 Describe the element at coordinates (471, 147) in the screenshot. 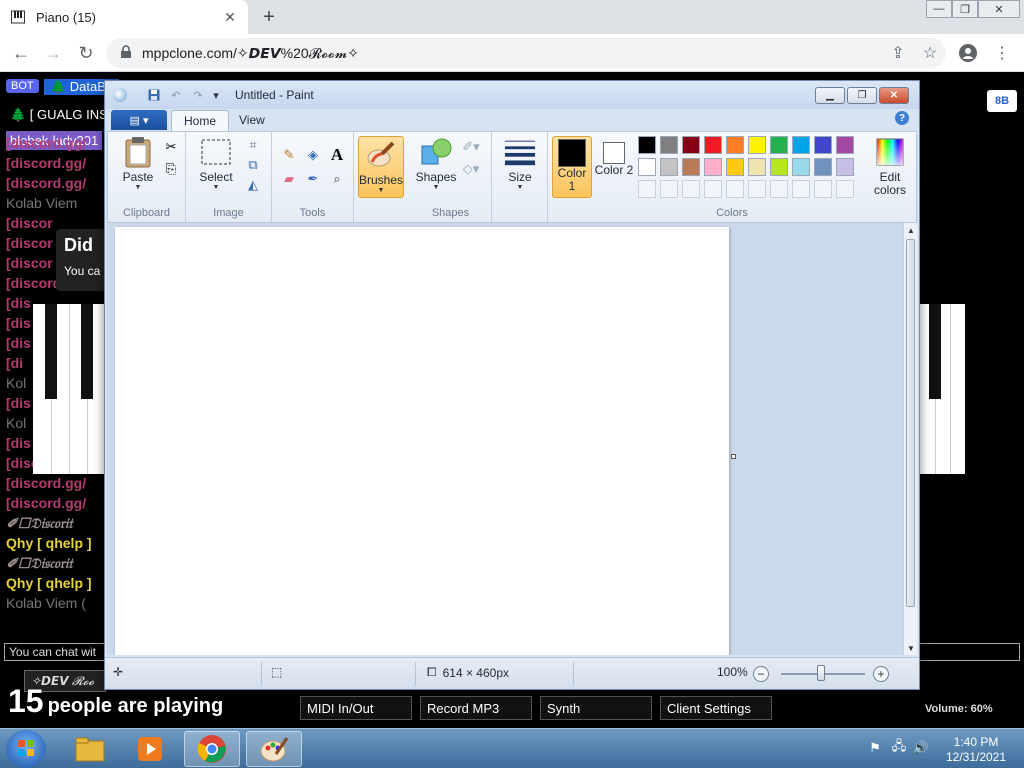

I see `outline-icon: ✐▾` at that location.